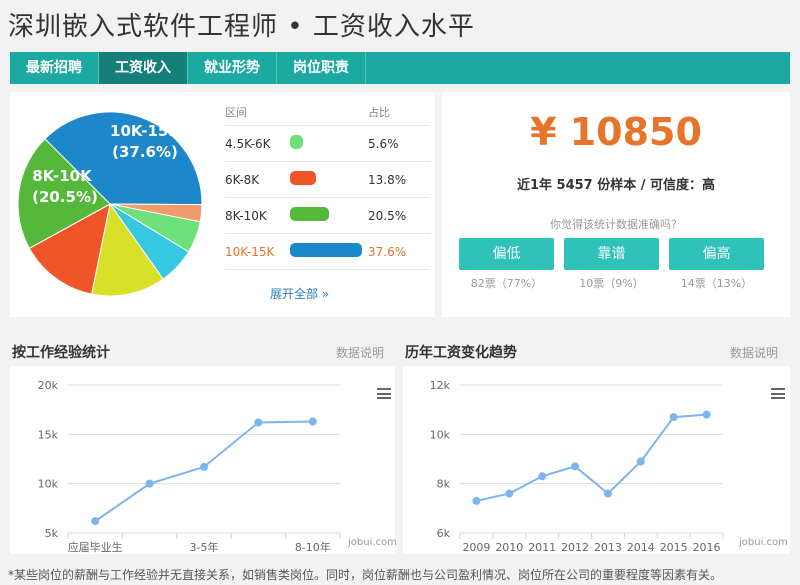  What do you see at coordinates (542, 547) in the screenshot?
I see `x-tick-label: 2011` at bounding box center [542, 547].